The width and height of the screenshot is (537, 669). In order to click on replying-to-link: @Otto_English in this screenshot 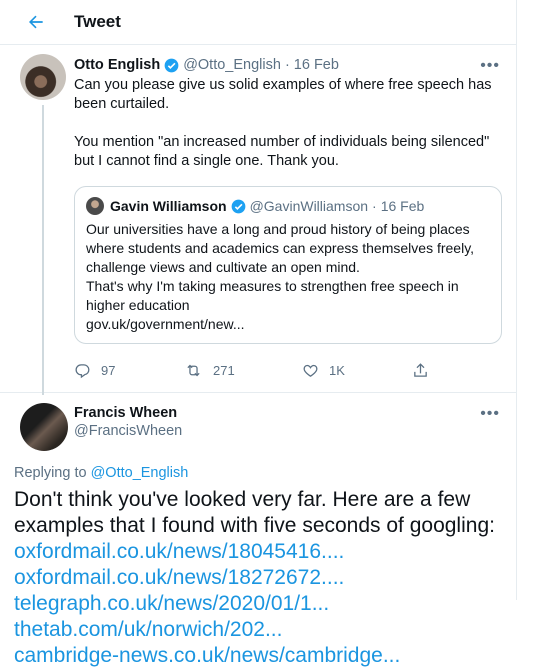, I will do `click(140, 473)`.